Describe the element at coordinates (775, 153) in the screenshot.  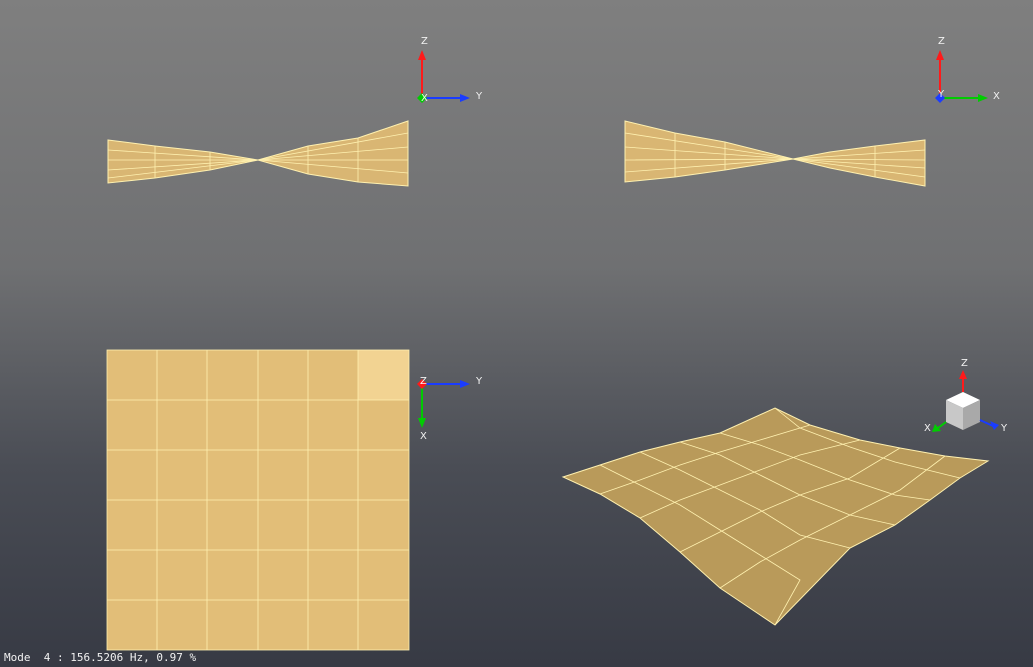
I see `mesh-edge-view-right` at that location.